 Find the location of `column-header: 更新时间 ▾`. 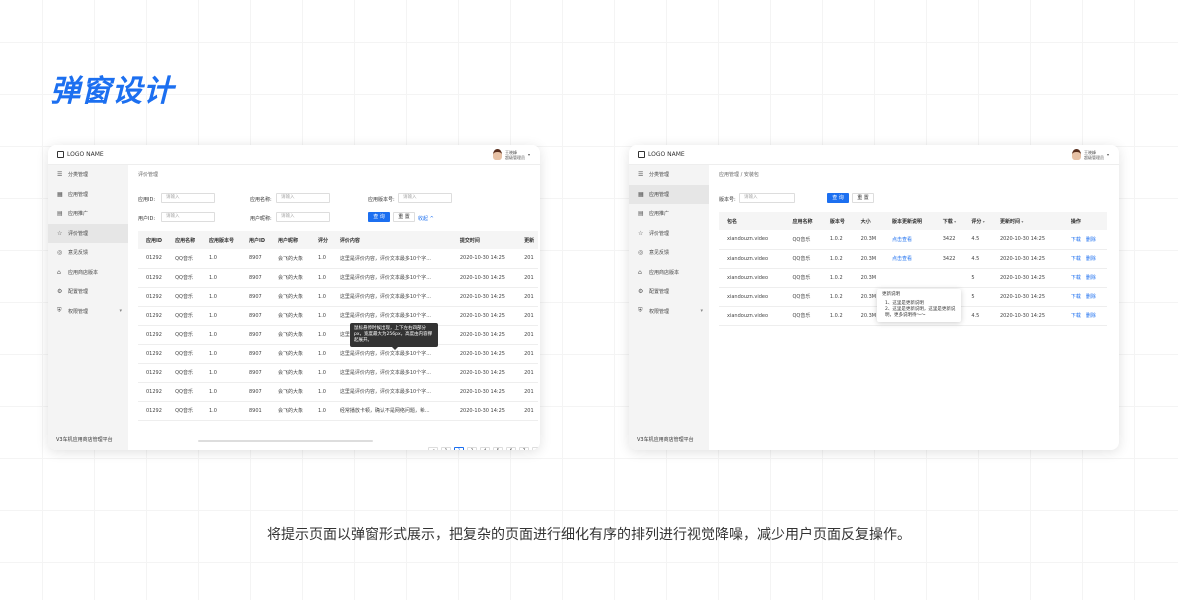

column-header: 更新时间 ▾ is located at coordinates (1027, 221).